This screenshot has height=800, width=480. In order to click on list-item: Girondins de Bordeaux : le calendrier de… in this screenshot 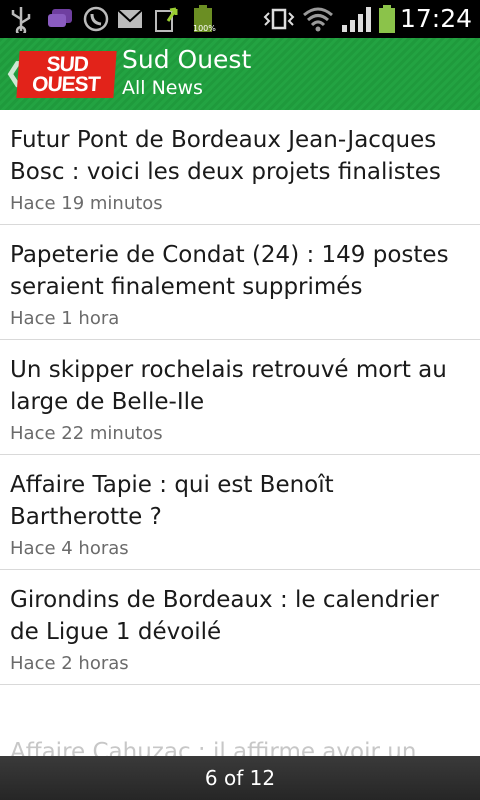, I will do `click(240, 627)`.